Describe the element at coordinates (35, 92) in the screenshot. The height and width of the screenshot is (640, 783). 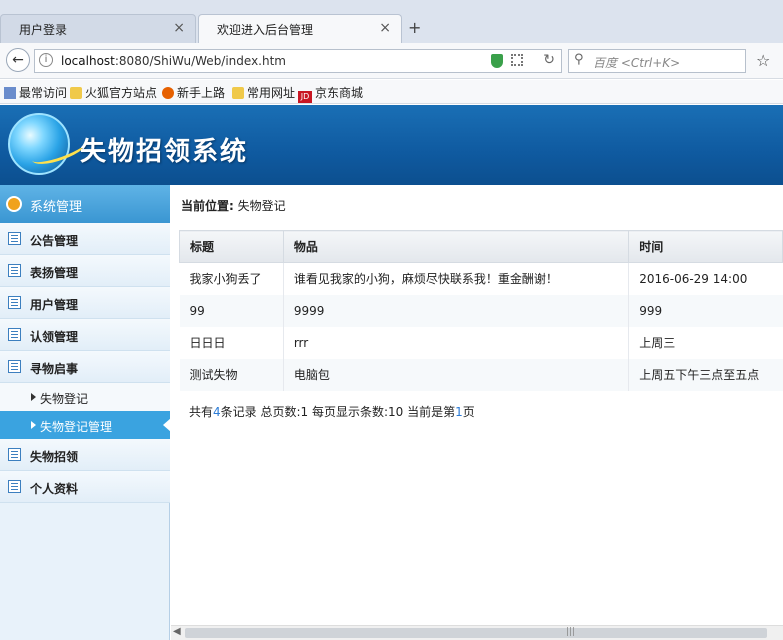
I see `bookmark-most-visited: 最常访问` at that location.